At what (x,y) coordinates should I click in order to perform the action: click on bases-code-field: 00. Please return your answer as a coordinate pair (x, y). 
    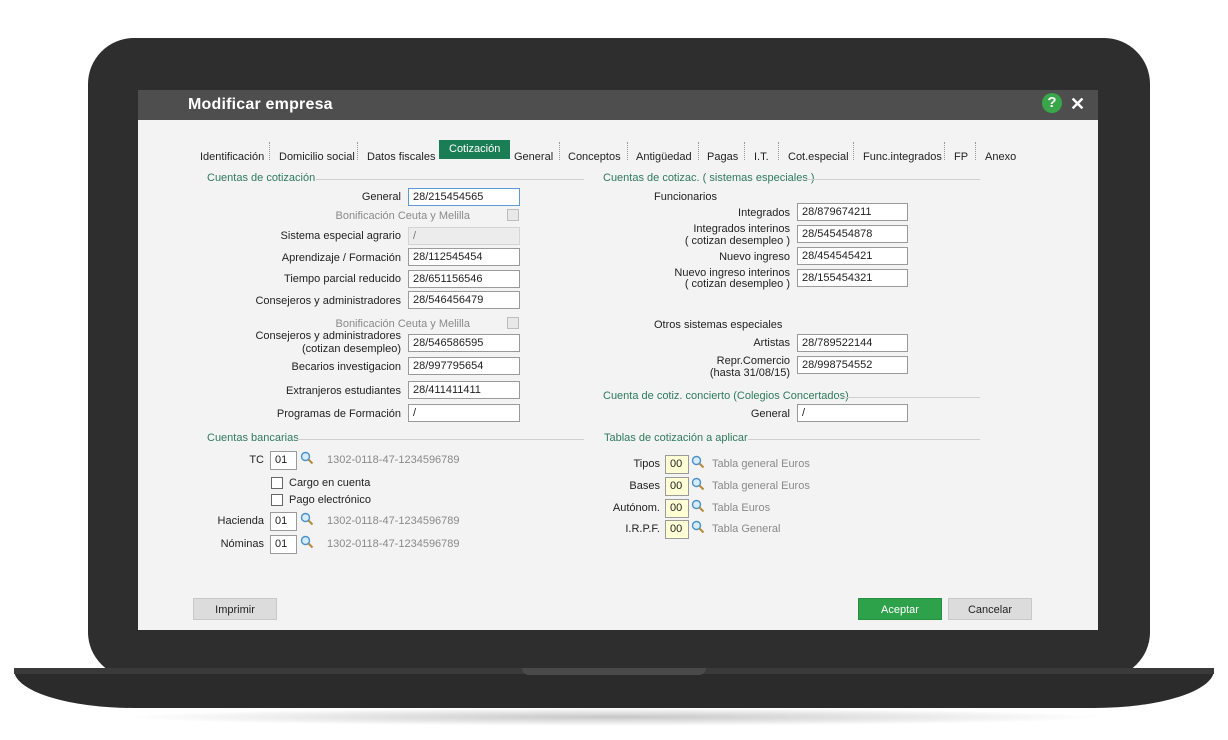
    Looking at the image, I should click on (677, 486).